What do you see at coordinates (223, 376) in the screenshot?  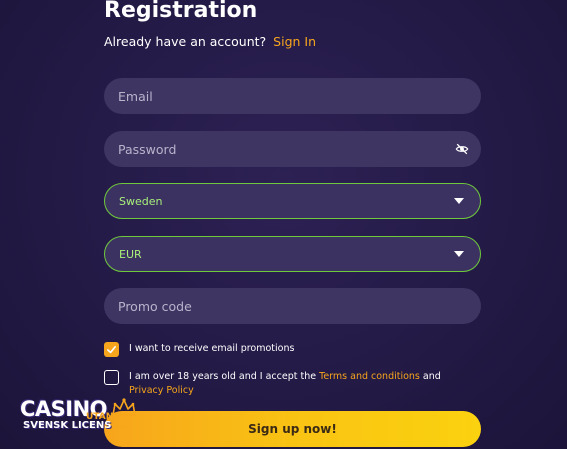 I see `age-terms-prefix: I am over 18 years old and I accept the` at bounding box center [223, 376].